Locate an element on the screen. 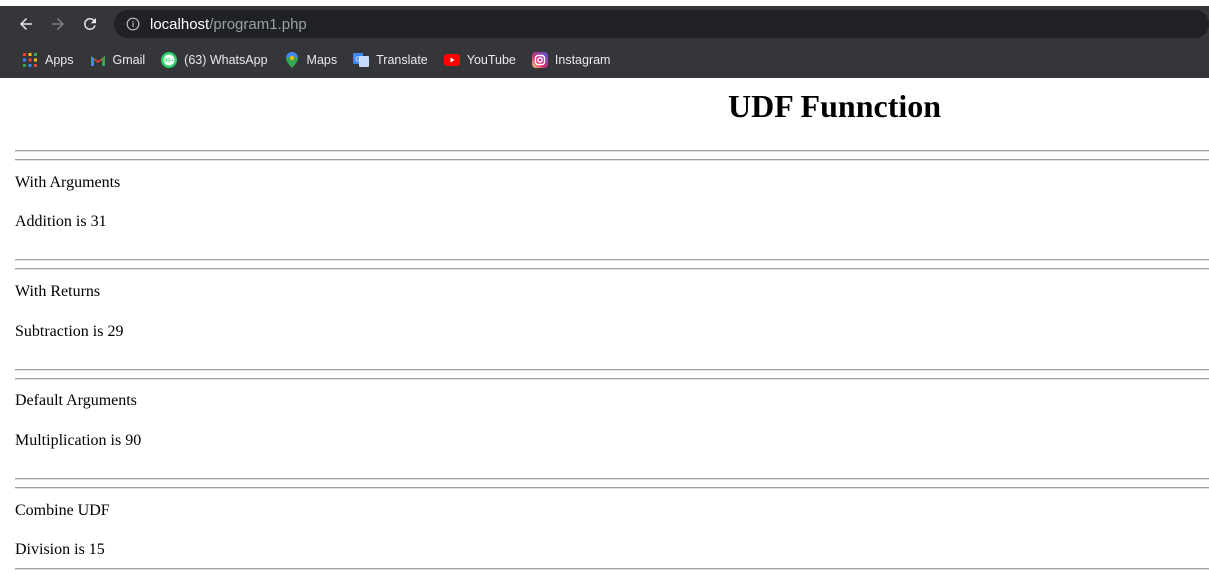 The height and width of the screenshot is (576, 1209). whatsapp-badge: 99+ is located at coordinates (169, 62).